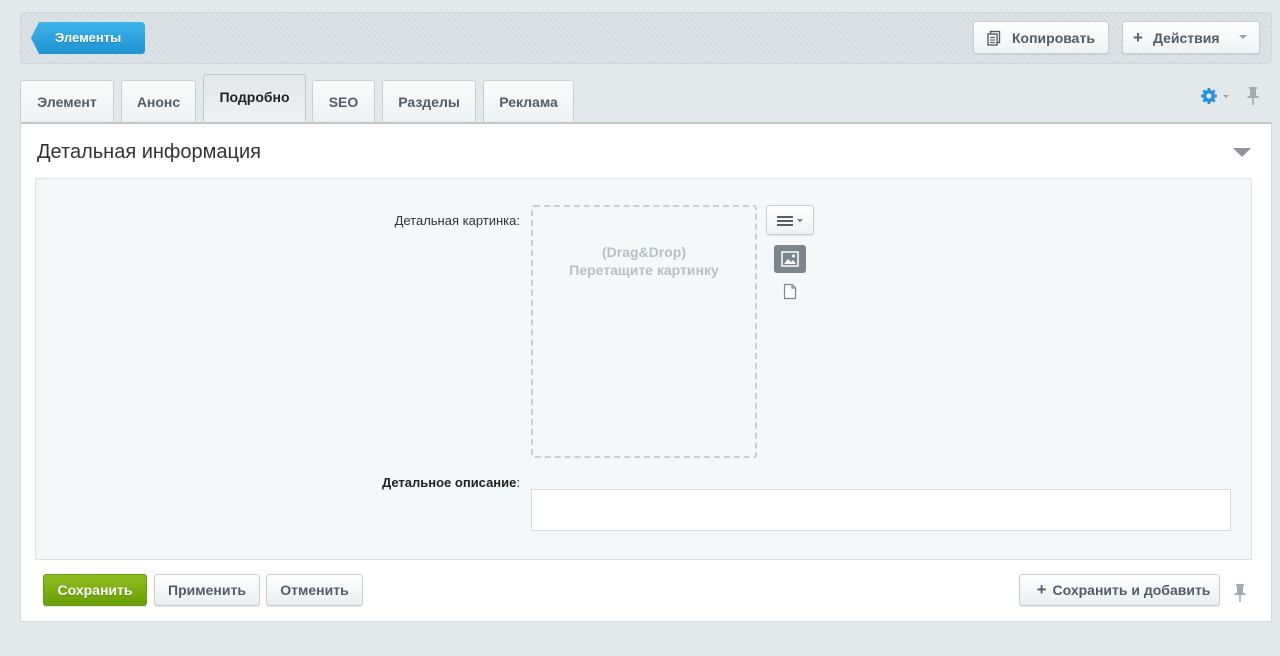 The height and width of the screenshot is (656, 1280). What do you see at coordinates (528, 101) in the screenshot?
I see `tab-advertising: Реклама` at bounding box center [528, 101].